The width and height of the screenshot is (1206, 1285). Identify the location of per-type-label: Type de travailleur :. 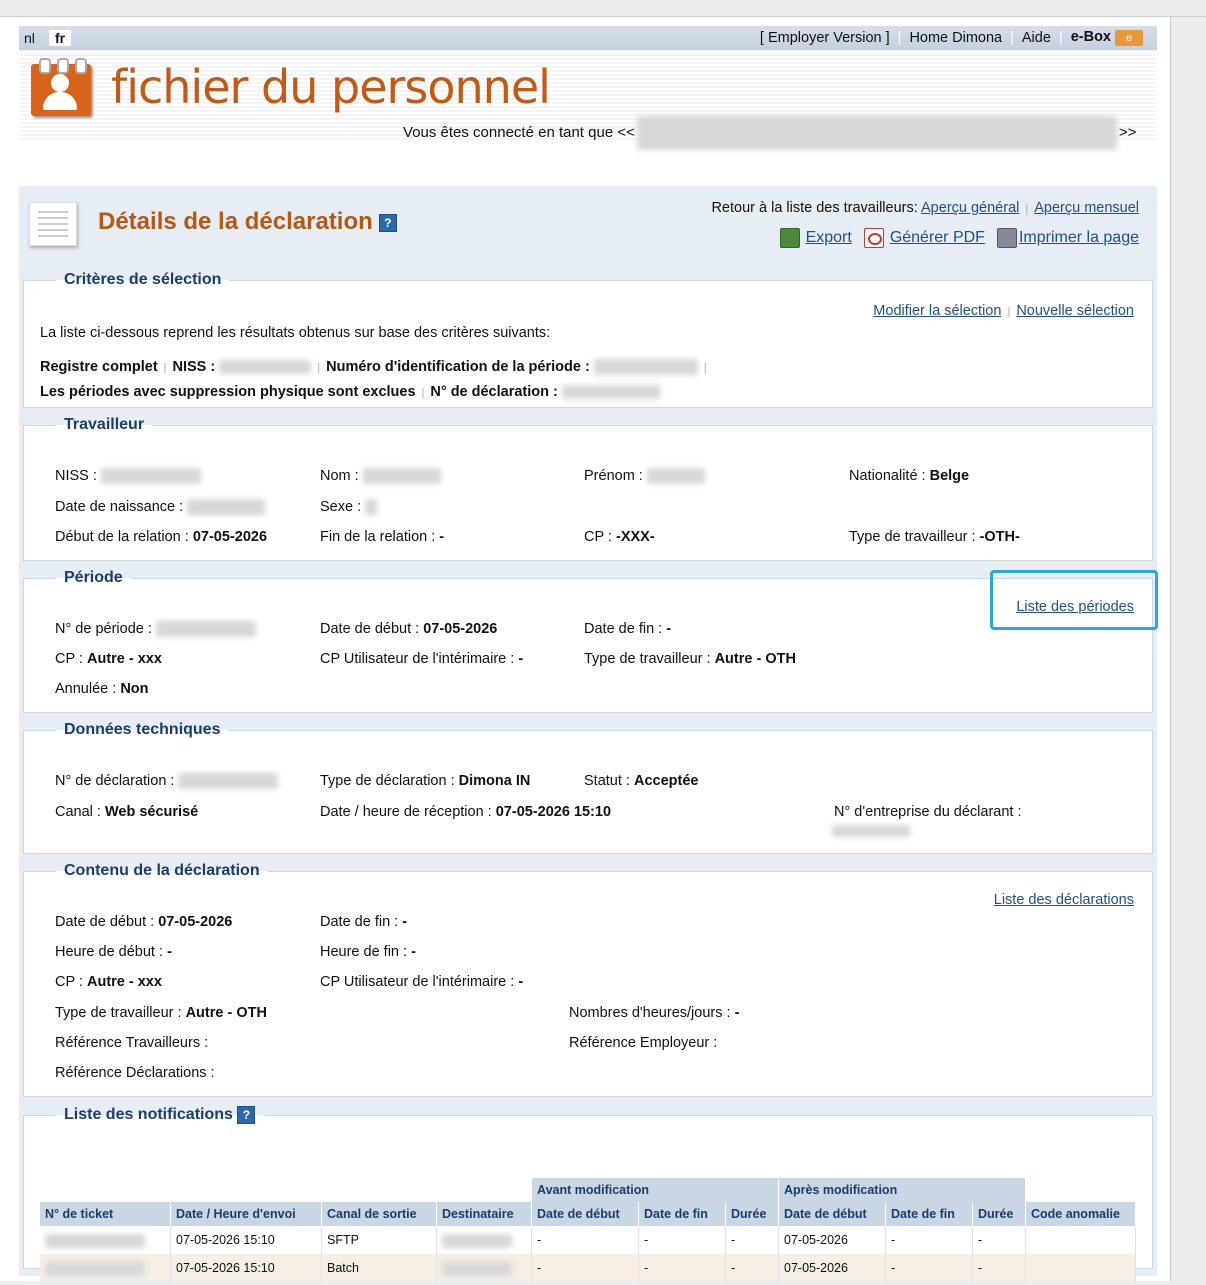
(647, 659).